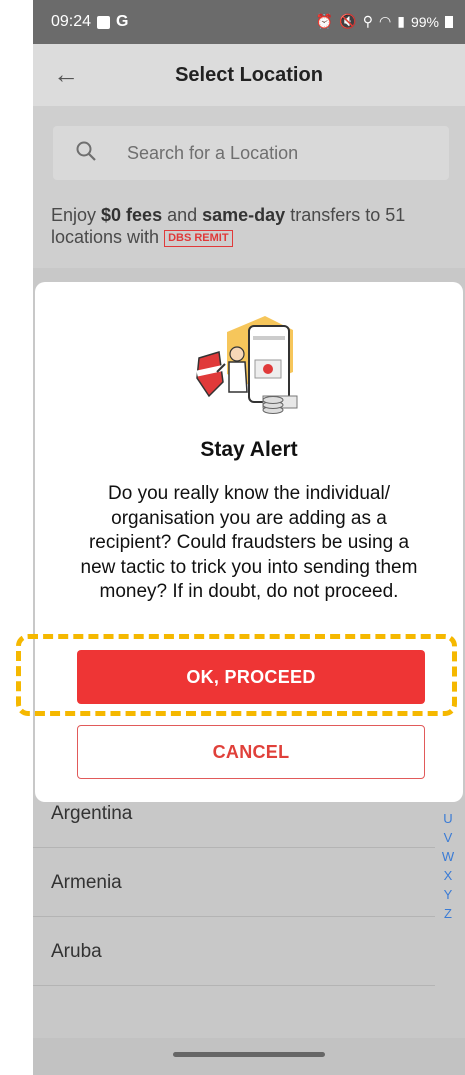 The width and height of the screenshot is (465, 1075). Describe the element at coordinates (368, 21) in the screenshot. I see `location-icon: ⚲` at that location.